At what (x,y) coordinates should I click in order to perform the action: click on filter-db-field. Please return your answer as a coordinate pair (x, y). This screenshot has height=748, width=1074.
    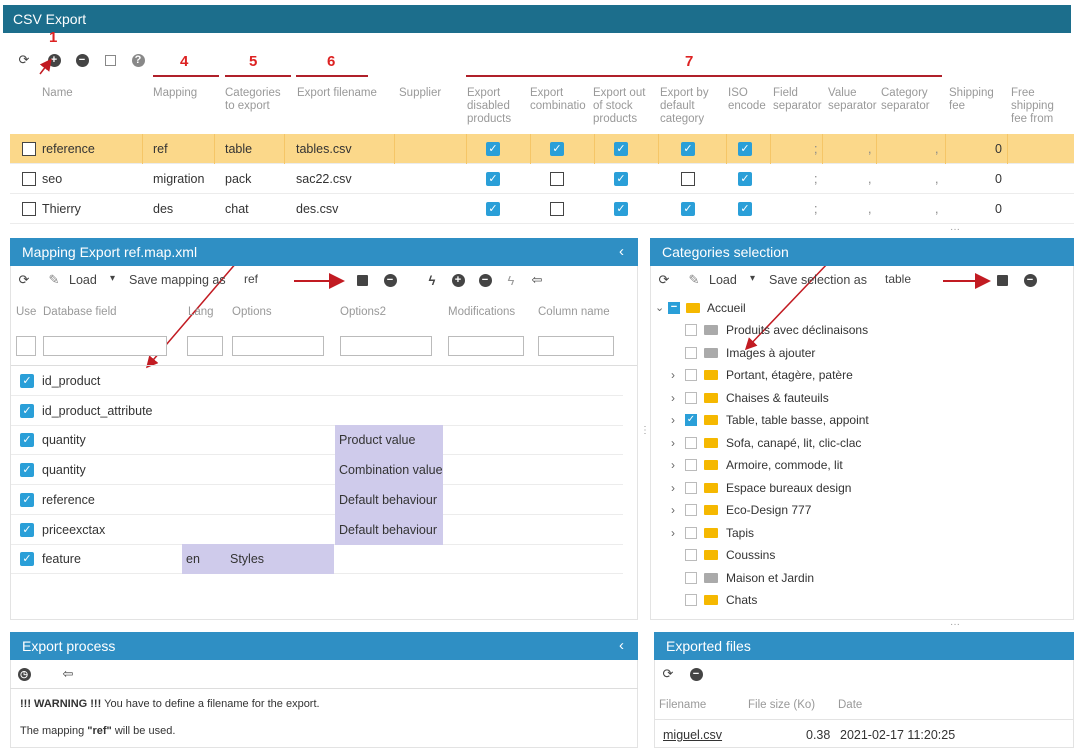
    Looking at the image, I should click on (105, 346).